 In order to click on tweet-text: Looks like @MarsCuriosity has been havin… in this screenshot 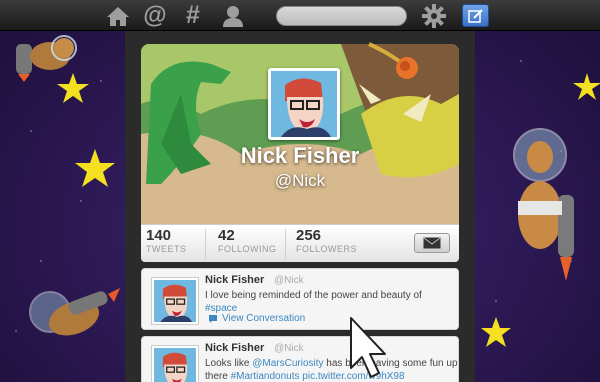, I will do `click(331, 369)`.